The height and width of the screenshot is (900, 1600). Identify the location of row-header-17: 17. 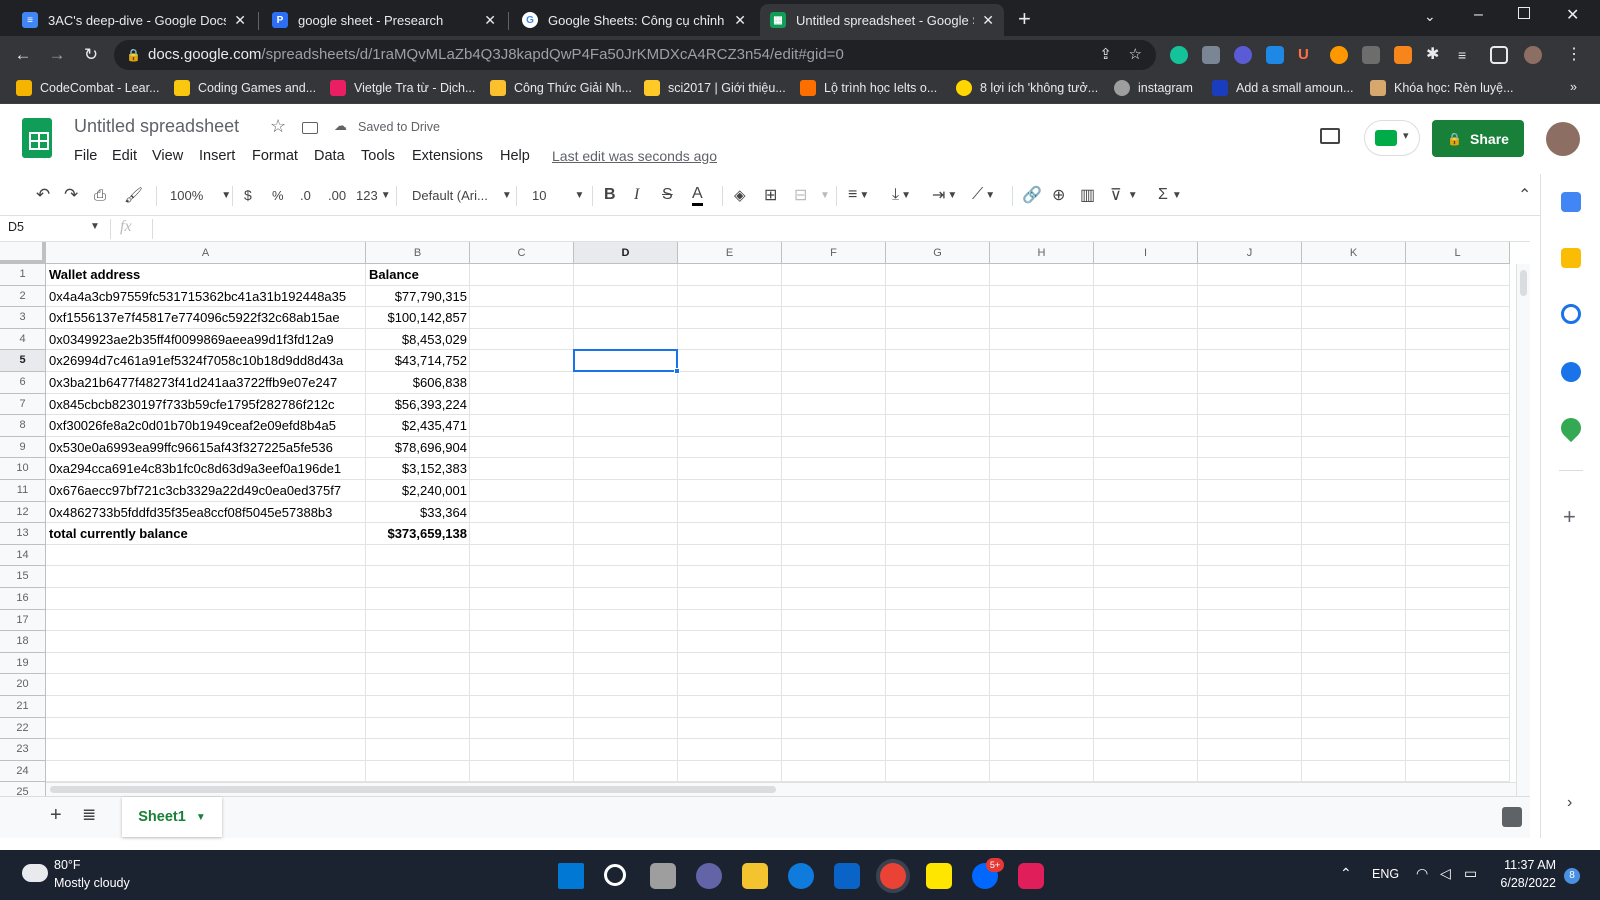
(23, 620).